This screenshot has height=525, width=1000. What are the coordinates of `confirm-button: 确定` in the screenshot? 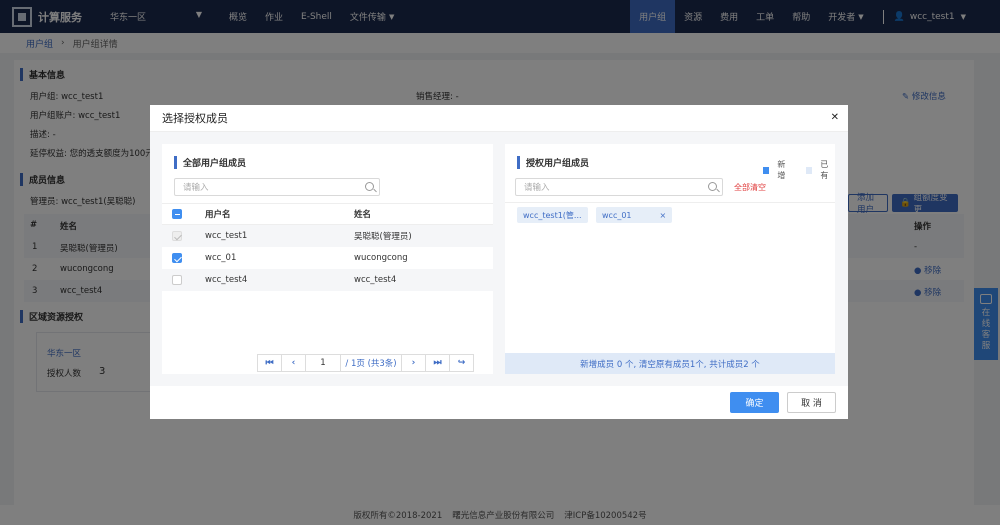 It's located at (754, 402).